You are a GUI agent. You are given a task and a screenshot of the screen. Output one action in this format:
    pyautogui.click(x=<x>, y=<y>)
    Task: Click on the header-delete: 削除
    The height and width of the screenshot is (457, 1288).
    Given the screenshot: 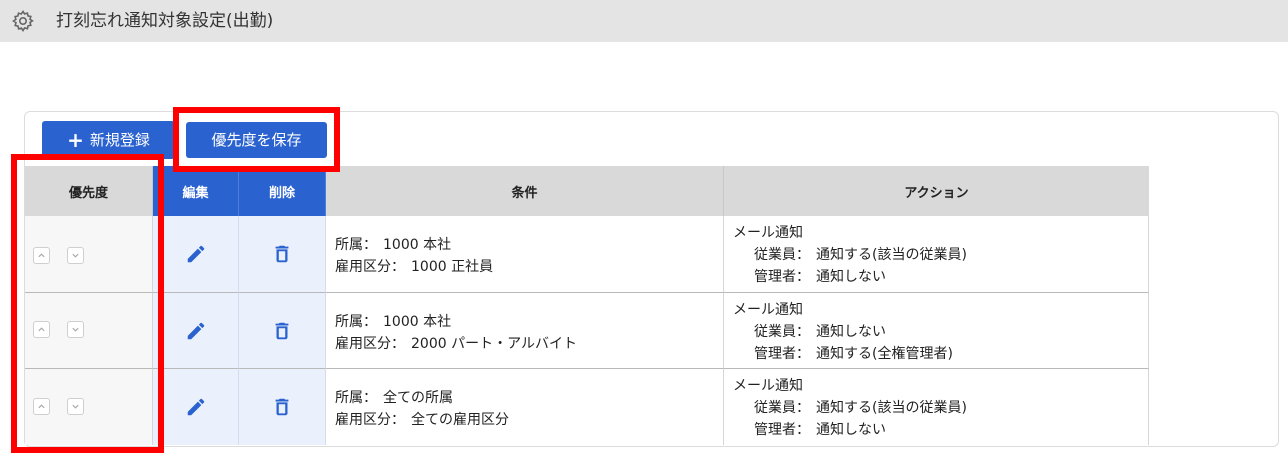 What is the action you would take?
    pyautogui.click(x=282, y=191)
    